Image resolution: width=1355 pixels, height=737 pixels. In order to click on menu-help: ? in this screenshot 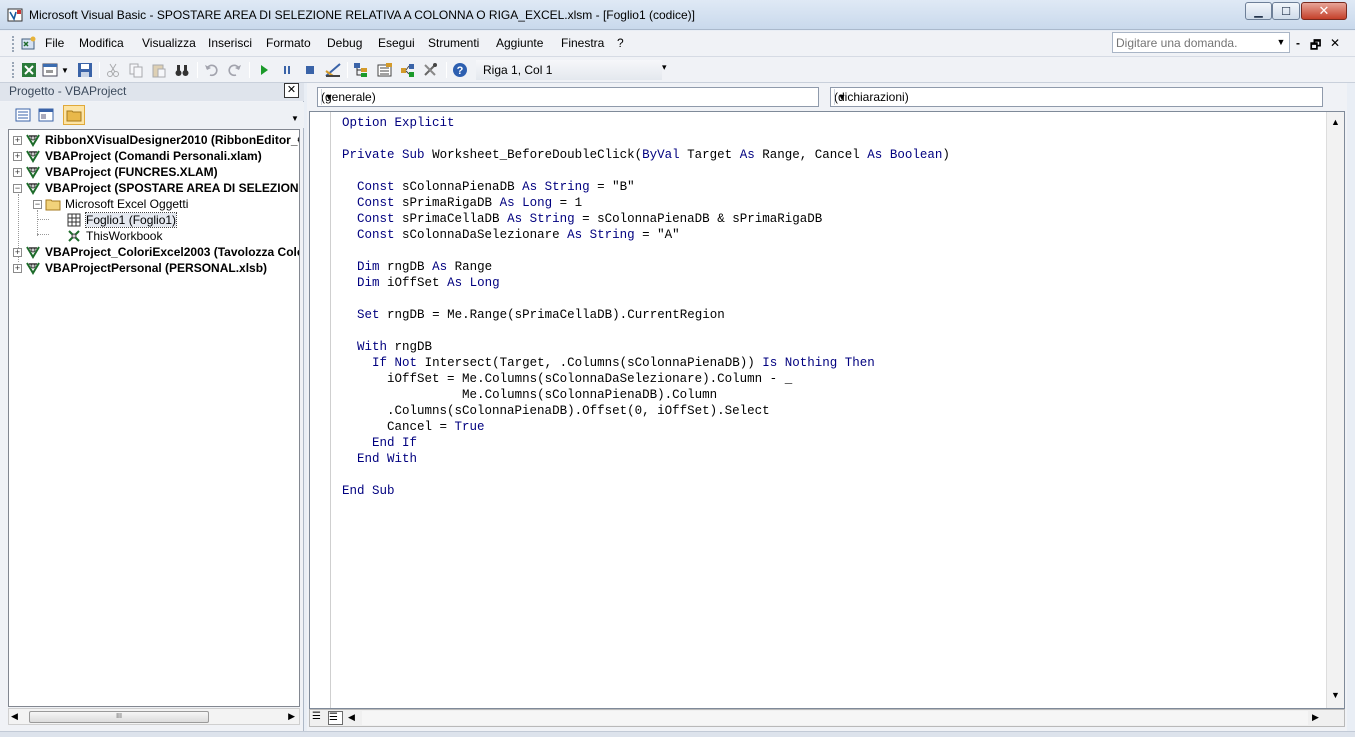, I will do `click(620, 43)`.